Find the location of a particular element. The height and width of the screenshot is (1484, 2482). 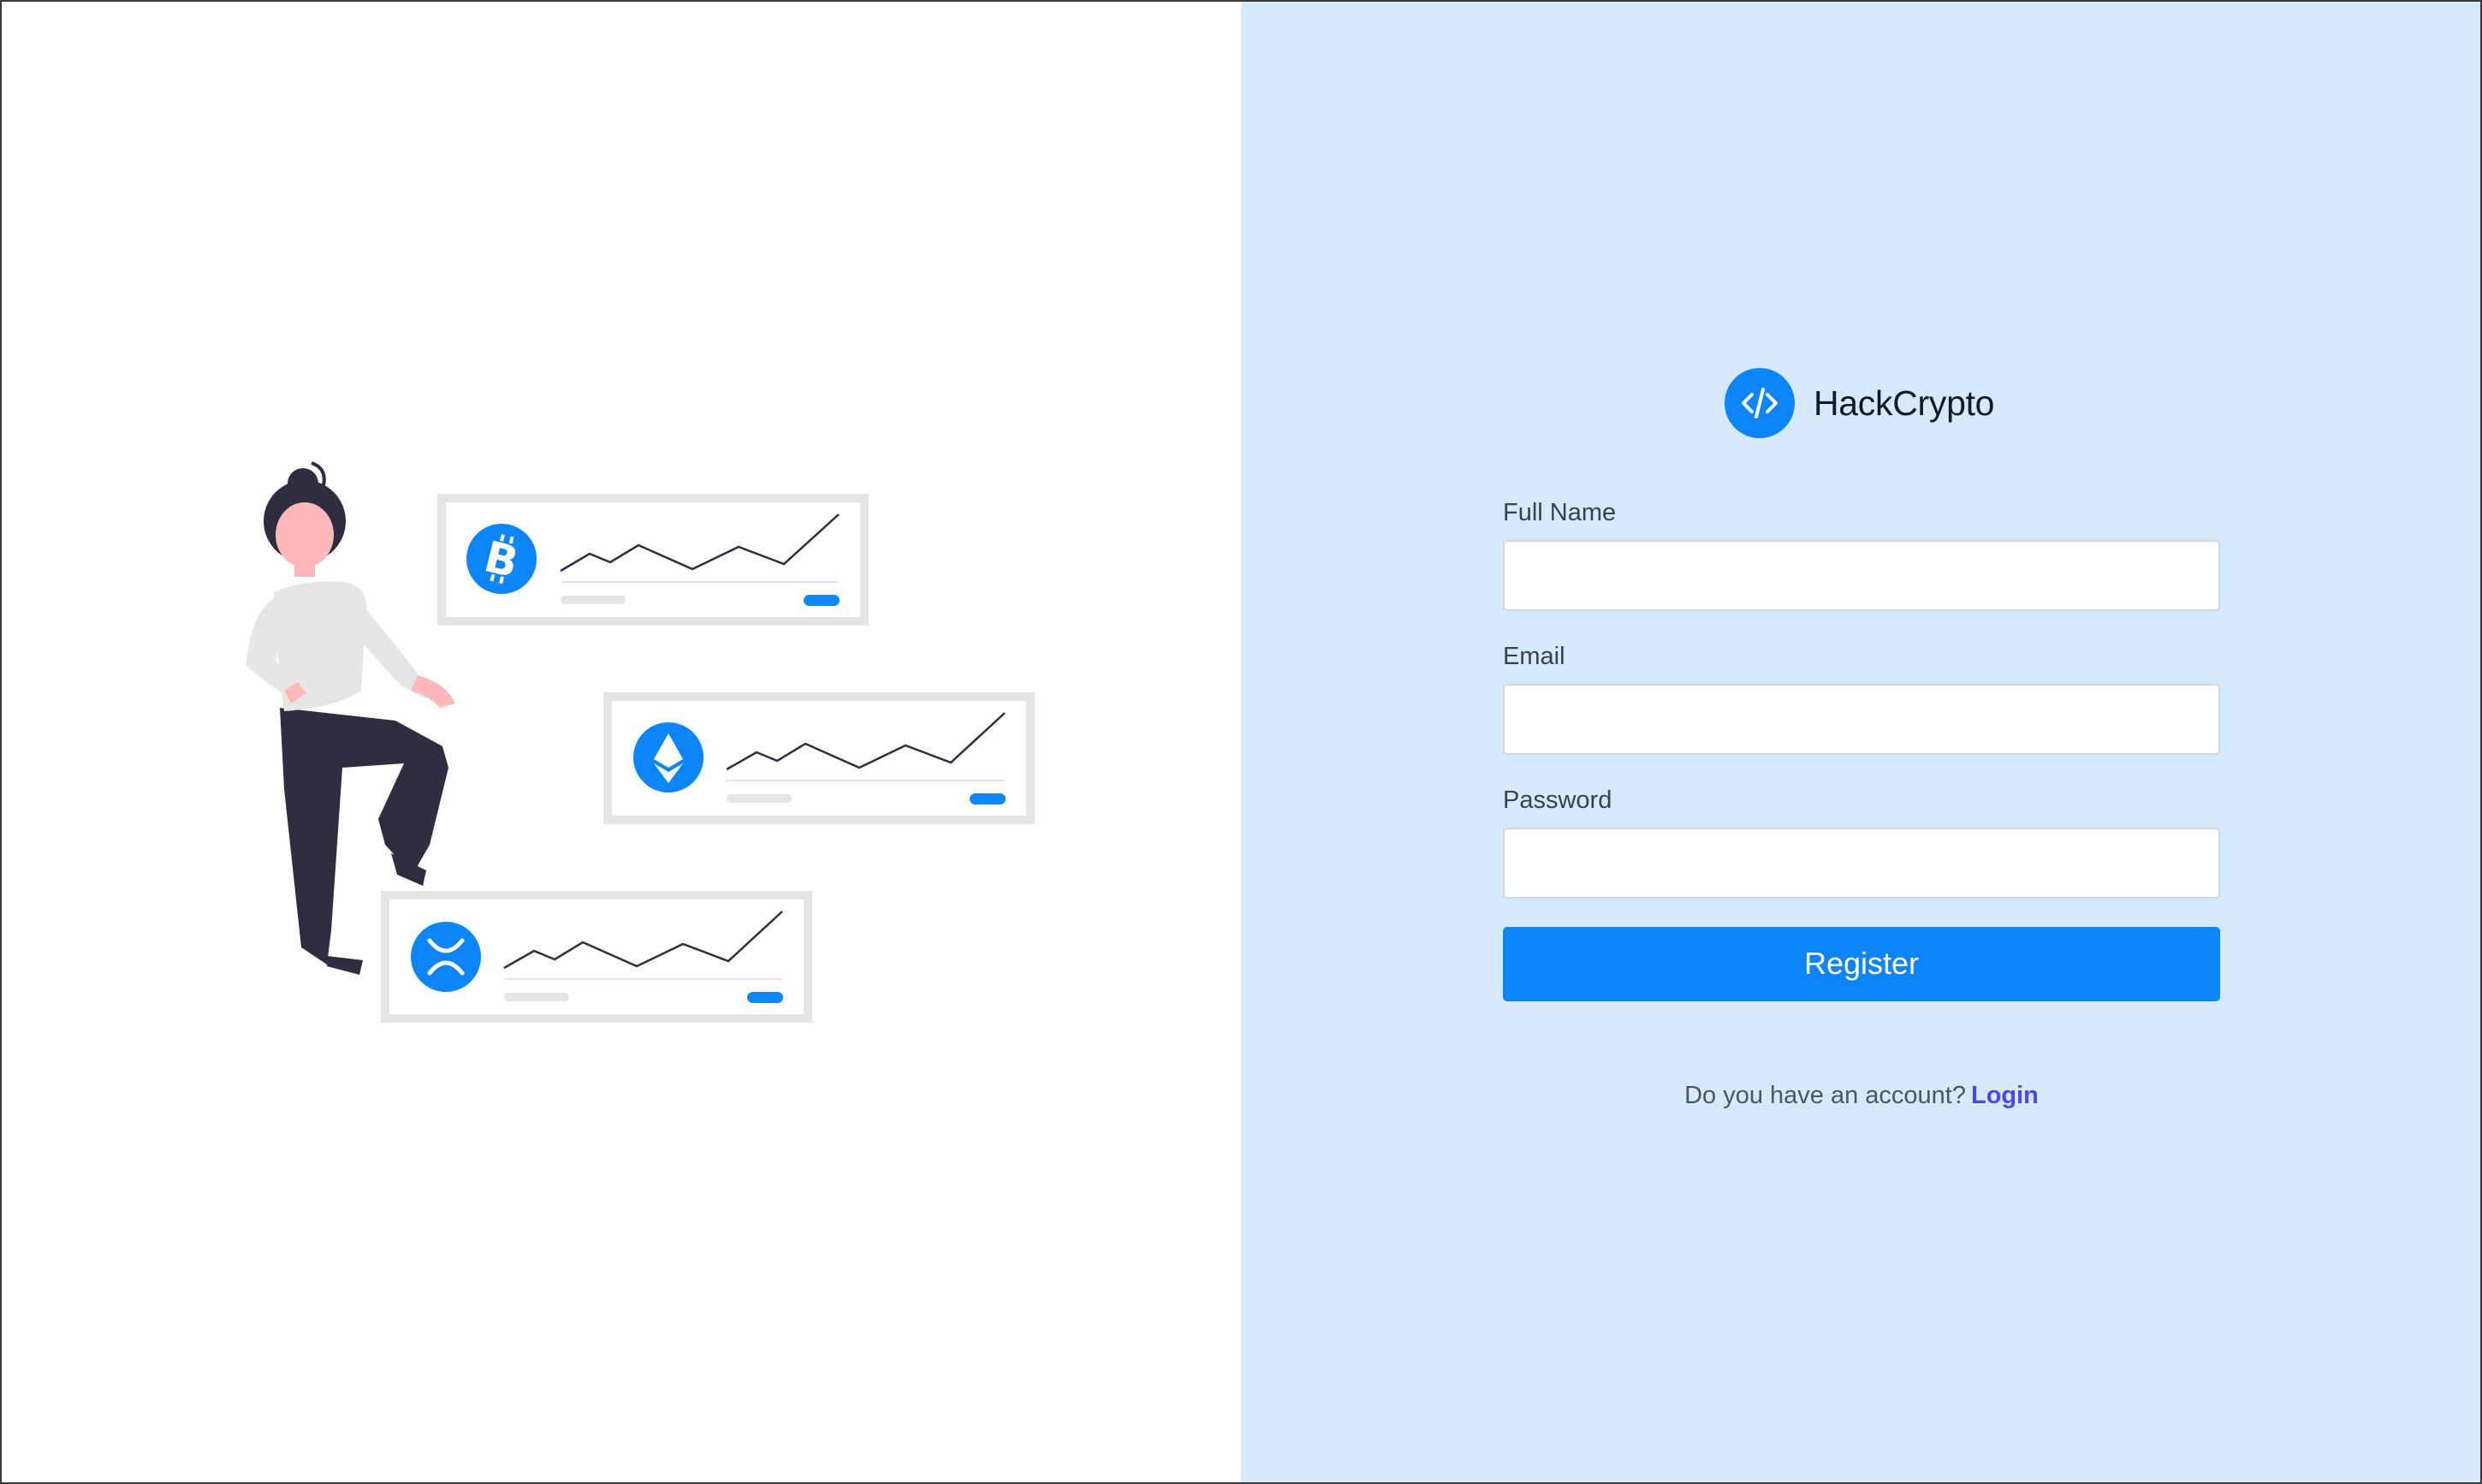

full-name-field-group: Full Name is located at coordinates (1861, 555).